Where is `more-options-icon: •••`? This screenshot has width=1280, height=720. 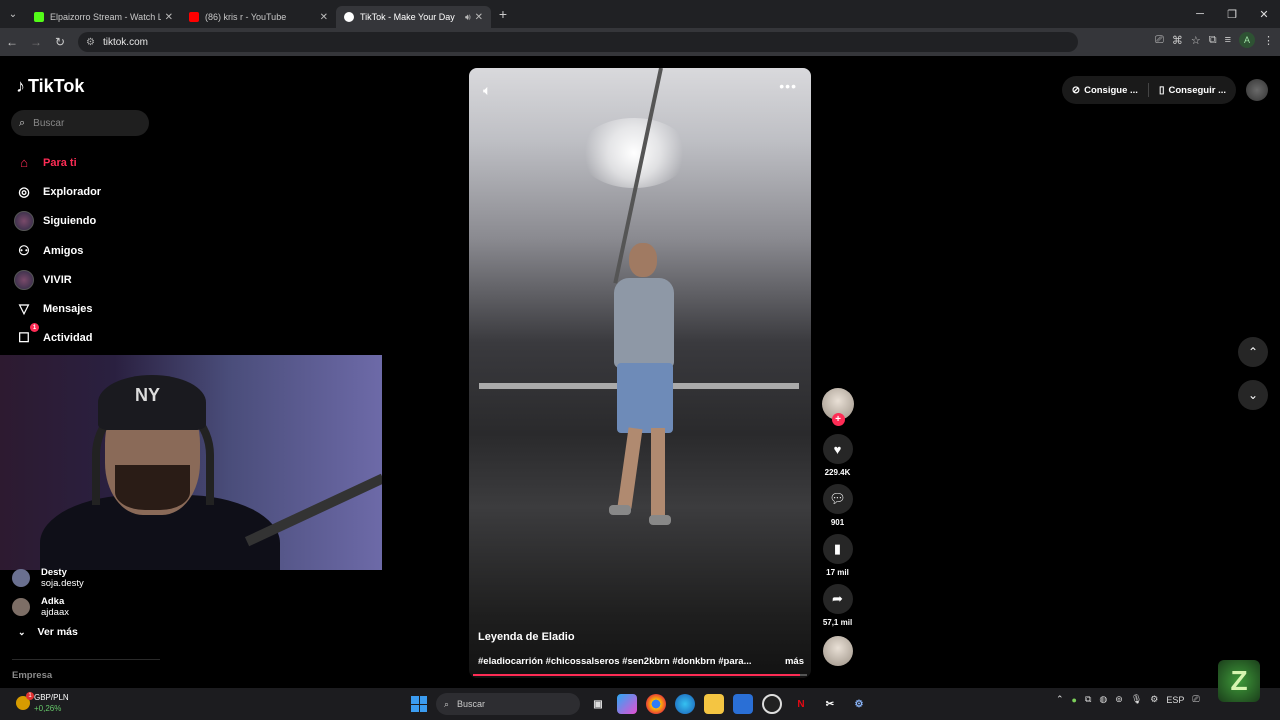 more-options-icon: ••• is located at coordinates (788, 86).